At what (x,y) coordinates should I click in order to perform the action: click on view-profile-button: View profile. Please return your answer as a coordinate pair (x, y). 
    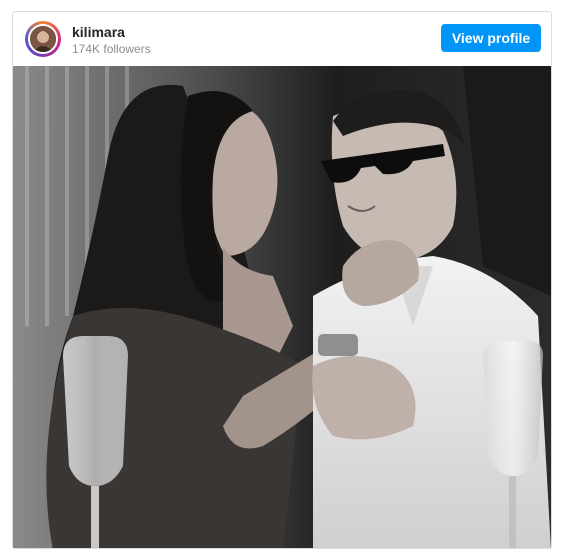
    Looking at the image, I should click on (491, 38).